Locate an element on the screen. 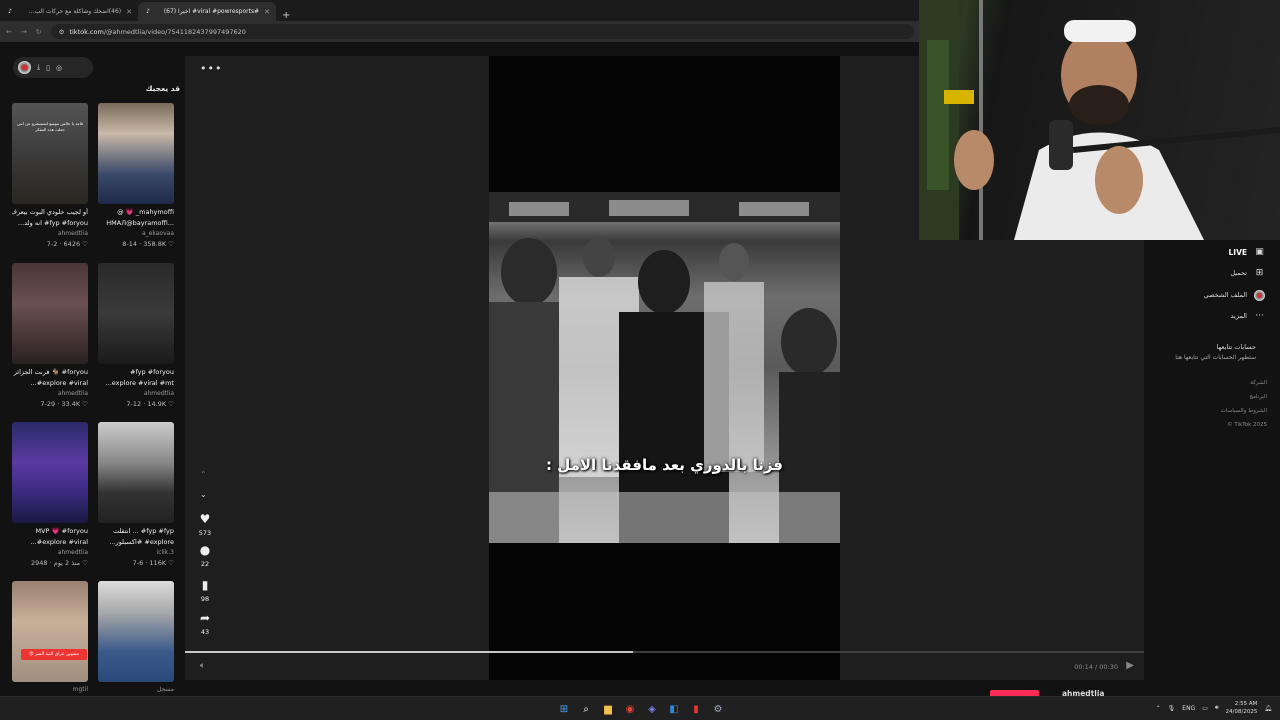  file-explorer-icon: ▆ is located at coordinates (608, 709).